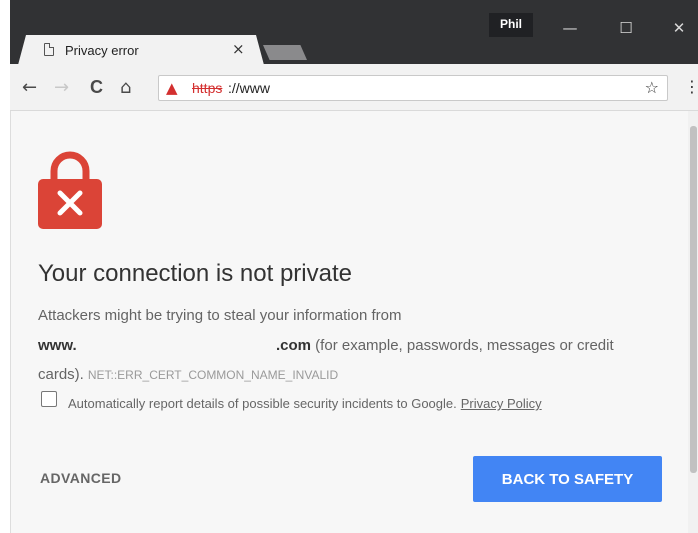 The height and width of the screenshot is (533, 698). What do you see at coordinates (238, 49) in the screenshot?
I see `tab-close-icon: ×` at bounding box center [238, 49].